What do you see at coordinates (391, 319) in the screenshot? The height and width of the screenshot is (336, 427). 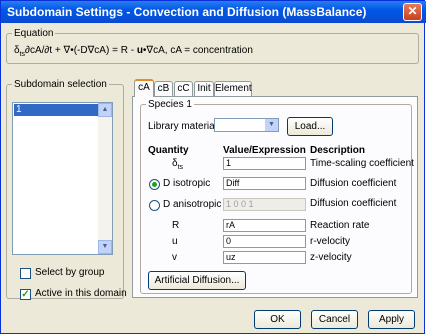 I see `apply-button: Apply` at bounding box center [391, 319].